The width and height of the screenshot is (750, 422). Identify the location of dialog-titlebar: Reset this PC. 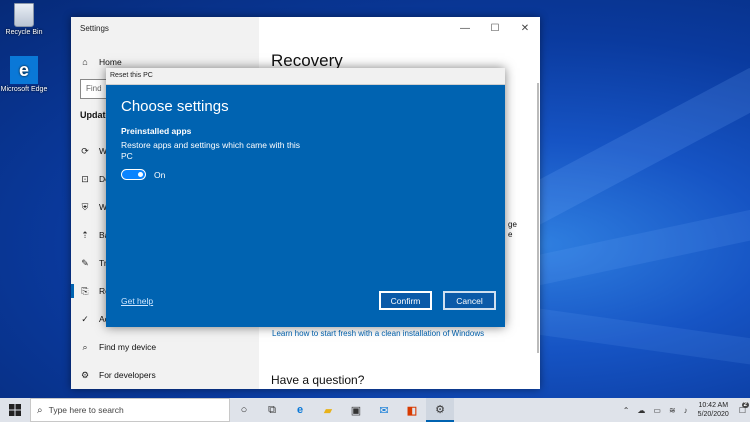
(305, 76).